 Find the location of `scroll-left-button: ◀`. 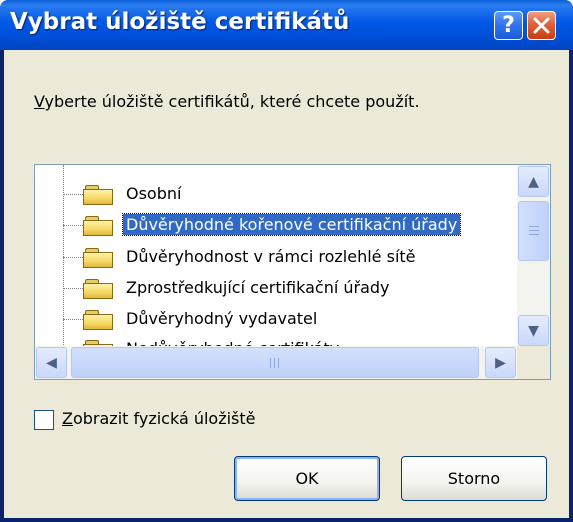

scroll-left-button: ◀ is located at coordinates (51, 362).